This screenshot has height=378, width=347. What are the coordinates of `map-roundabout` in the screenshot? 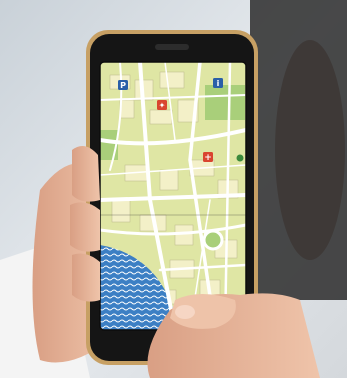 It's located at (213, 240).